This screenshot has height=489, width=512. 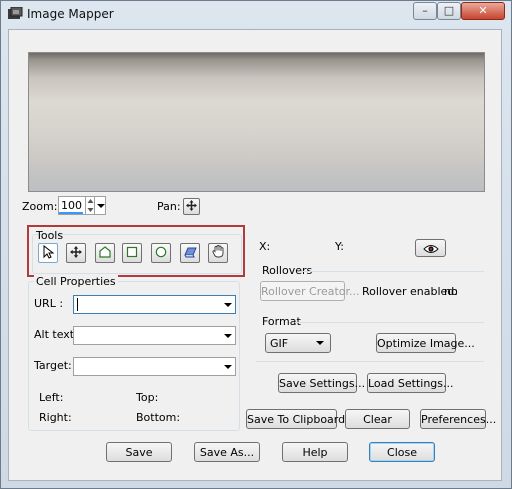 I want to click on url-label: URL :, so click(x=49, y=303).